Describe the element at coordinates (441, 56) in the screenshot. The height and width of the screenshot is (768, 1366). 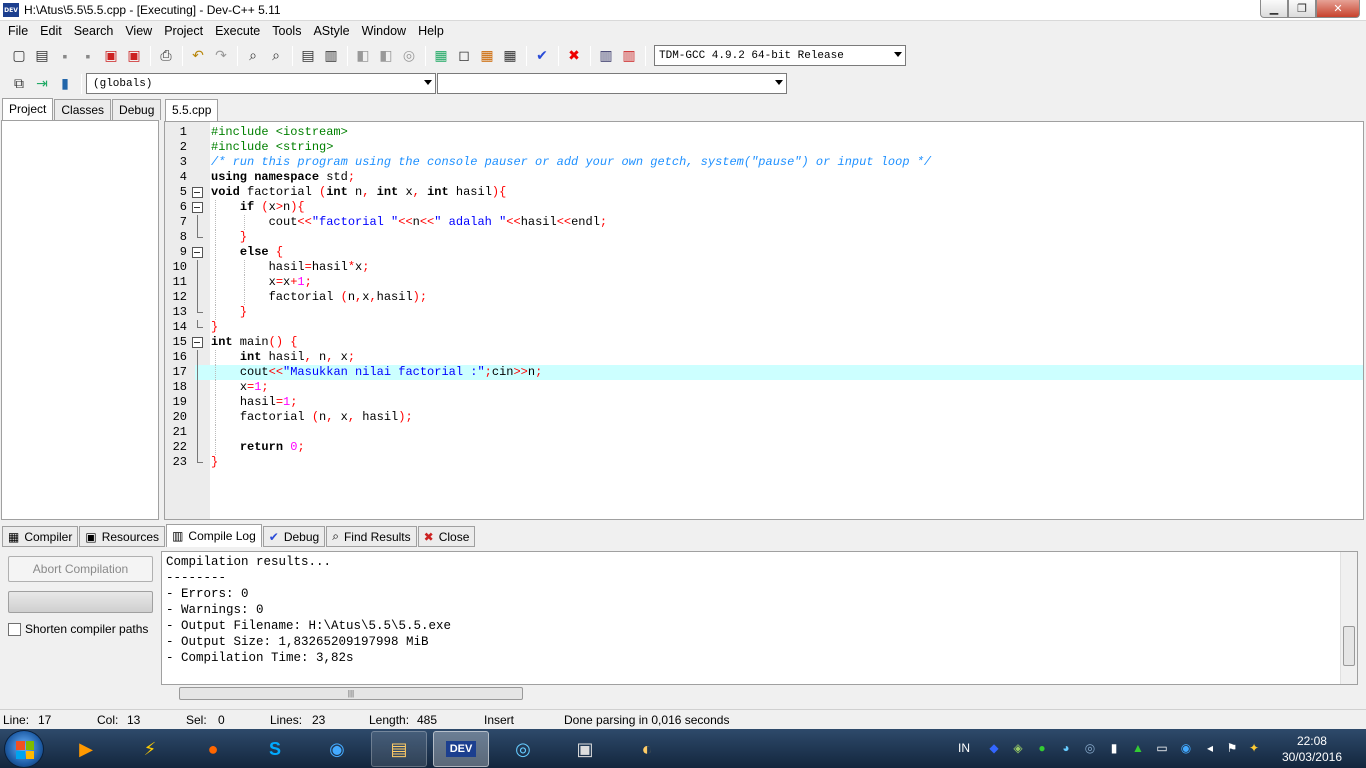
I see `compile-icon: ▦` at that location.